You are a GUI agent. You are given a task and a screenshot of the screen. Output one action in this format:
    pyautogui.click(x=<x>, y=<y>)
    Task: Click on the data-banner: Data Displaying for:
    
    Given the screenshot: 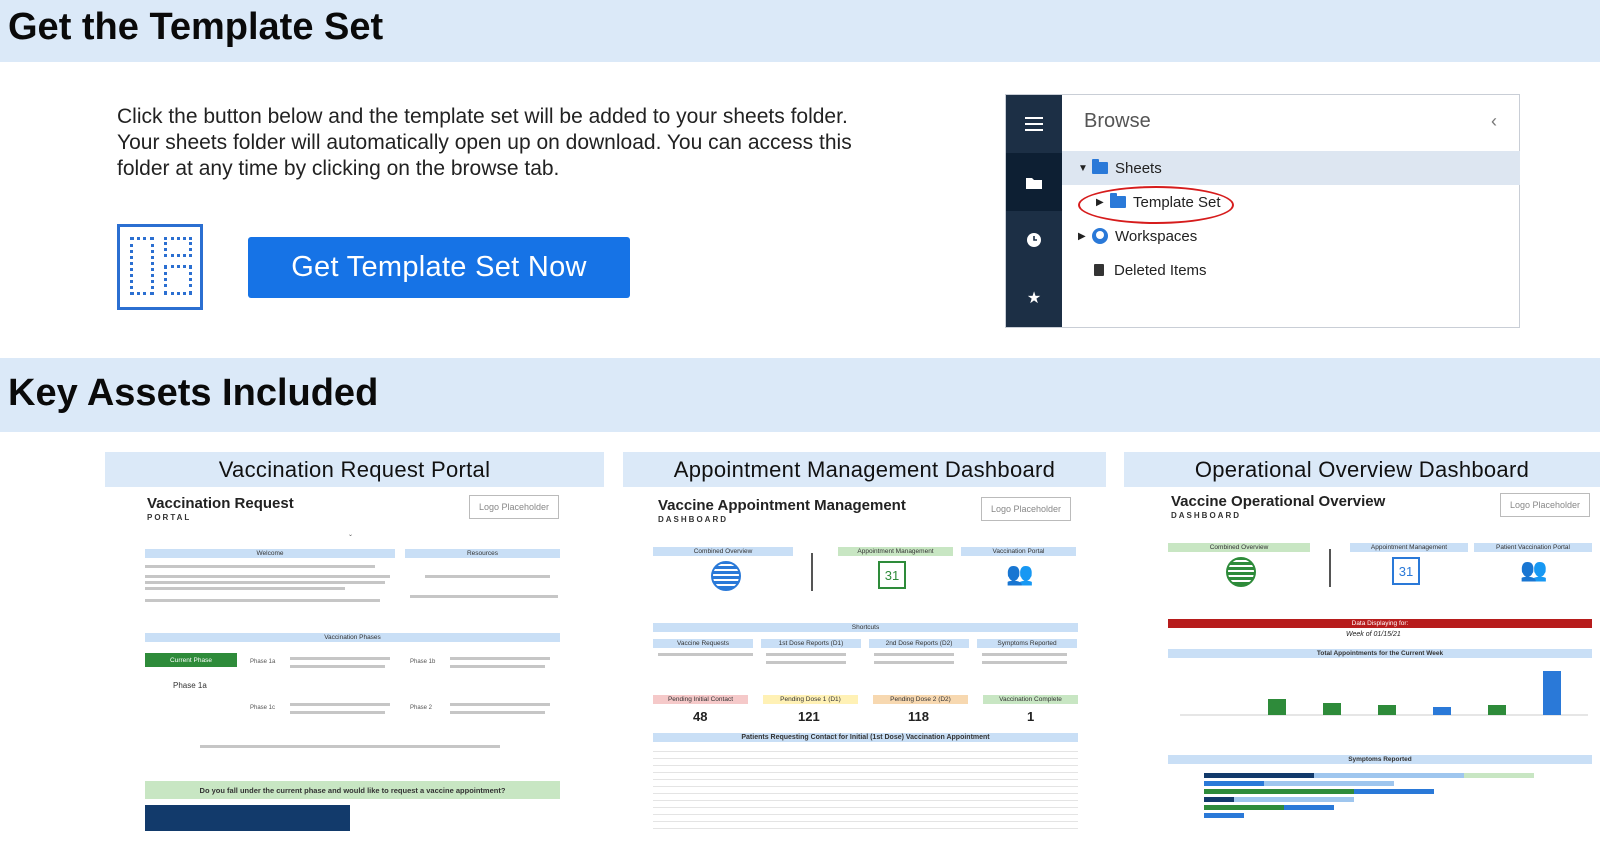 What is the action you would take?
    pyautogui.click(x=1380, y=623)
    